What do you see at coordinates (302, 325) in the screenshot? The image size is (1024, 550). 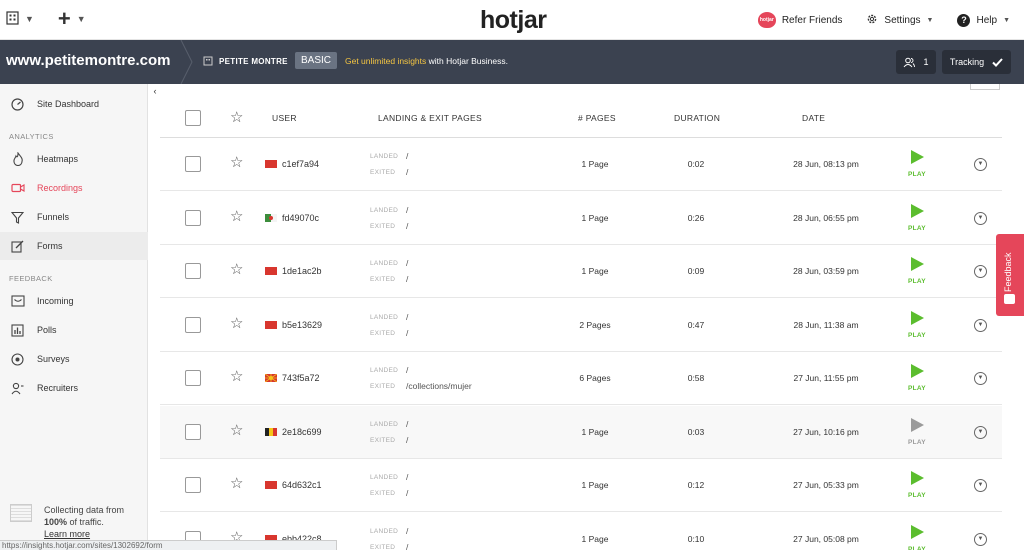 I see `user-id: b5e13629` at bounding box center [302, 325].